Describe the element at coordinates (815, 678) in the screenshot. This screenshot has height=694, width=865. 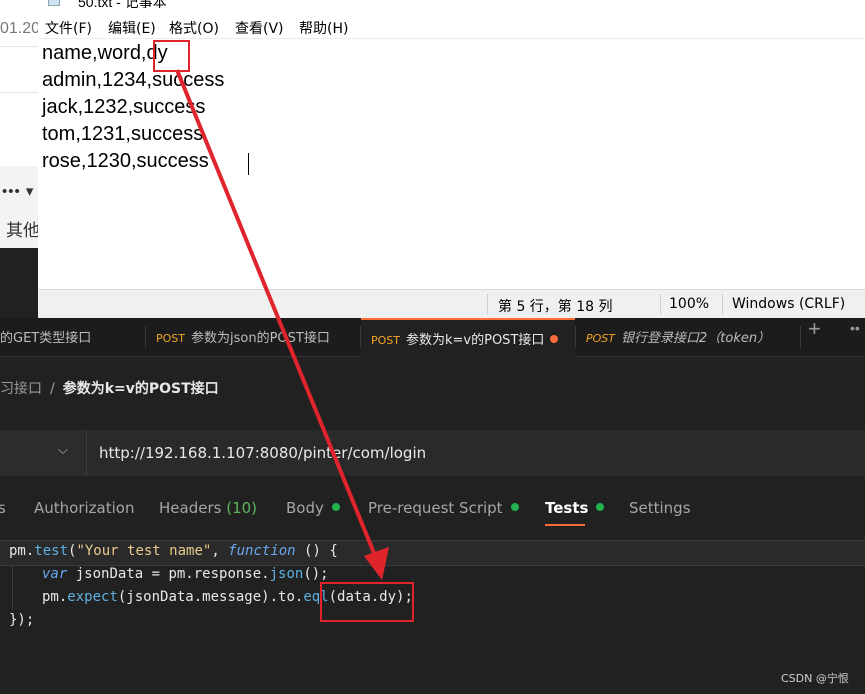
I see `watermark: CSDN @宁恨` at that location.